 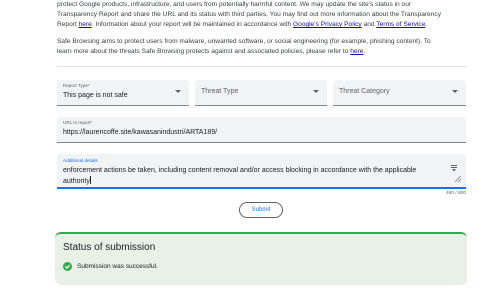 I want to click on threat-type-placeholder: Threat Type, so click(x=220, y=91).